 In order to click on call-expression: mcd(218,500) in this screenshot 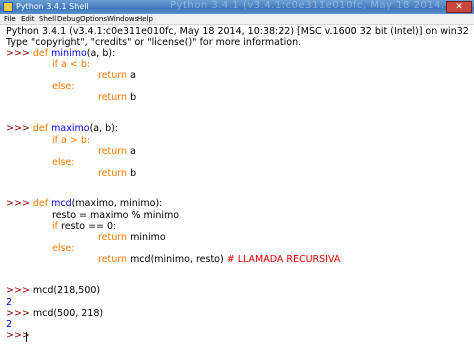, I will do `click(66, 290)`.